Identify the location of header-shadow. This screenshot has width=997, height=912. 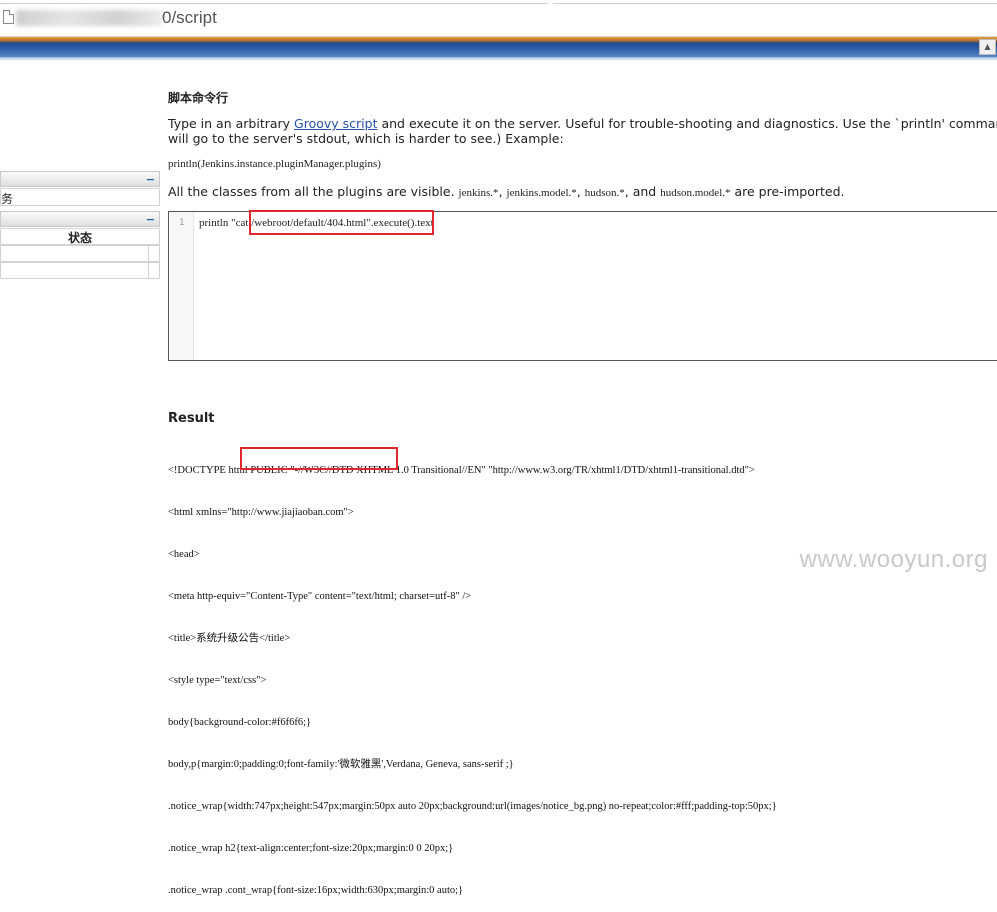
(498, 59).